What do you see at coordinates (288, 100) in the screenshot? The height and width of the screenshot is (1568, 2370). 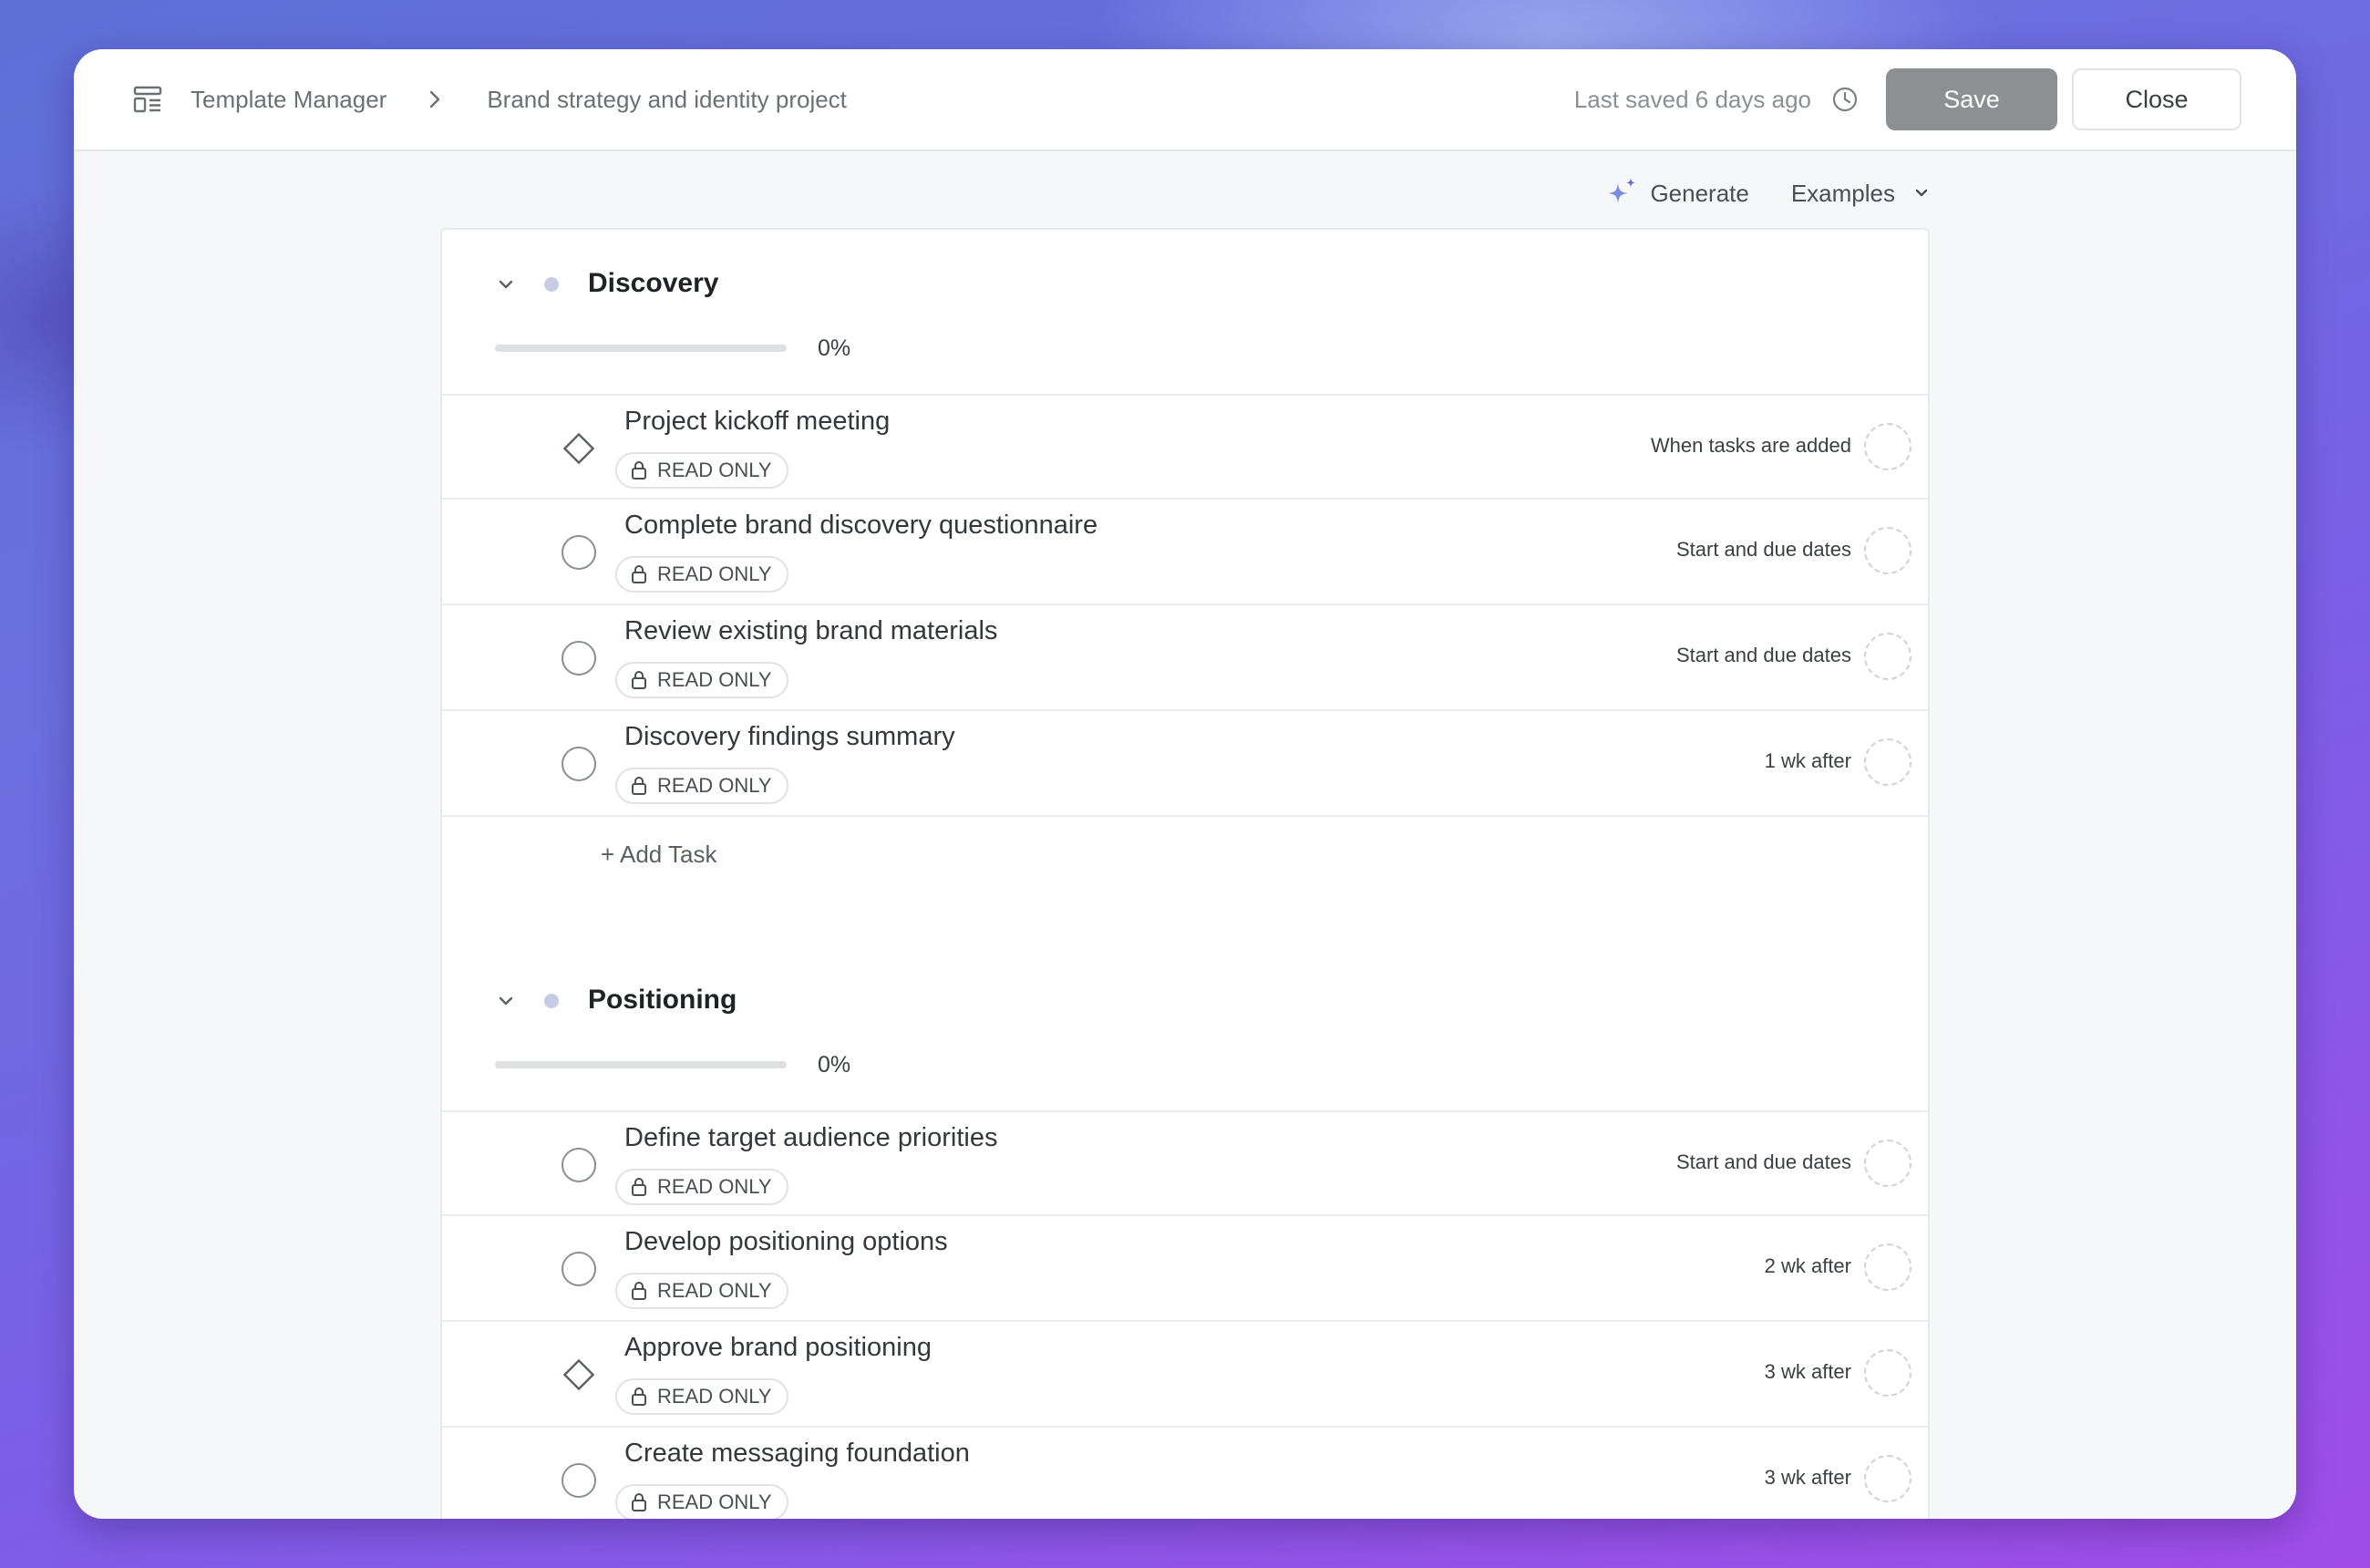 I see `breadcrumb-template-manager: Template Manager` at bounding box center [288, 100].